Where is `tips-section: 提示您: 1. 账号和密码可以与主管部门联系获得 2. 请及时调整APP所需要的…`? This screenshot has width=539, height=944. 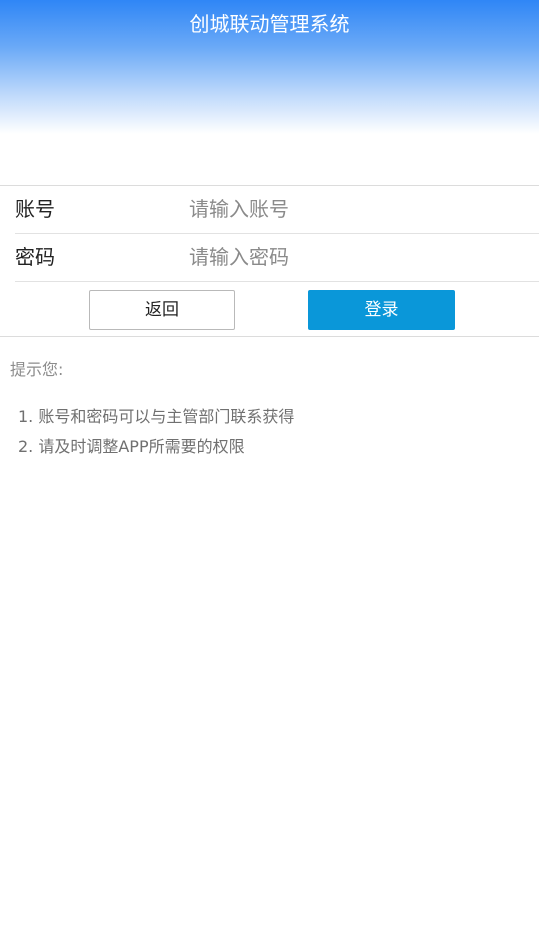
tips-section: 提示您: 1. 账号和密码可以与主管部门联系获得 2. 请及时调整APP所需要的… is located at coordinates (270, 410).